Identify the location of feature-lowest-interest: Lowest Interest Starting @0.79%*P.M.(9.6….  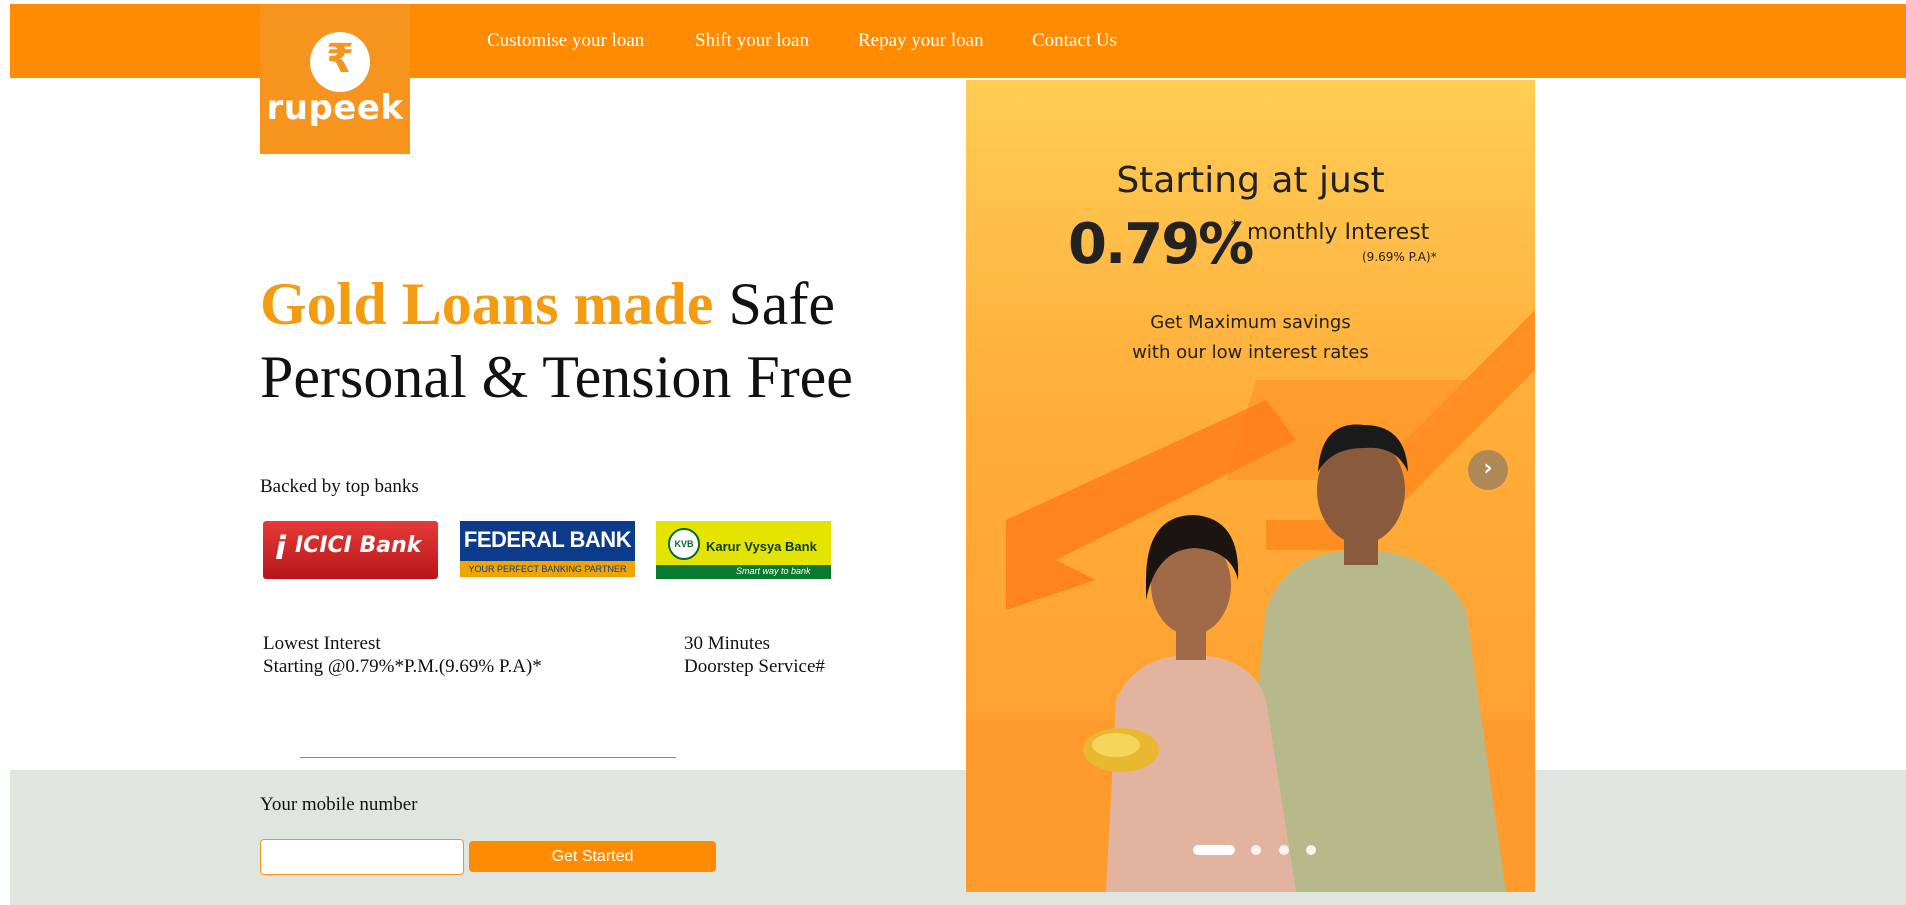
(402, 655).